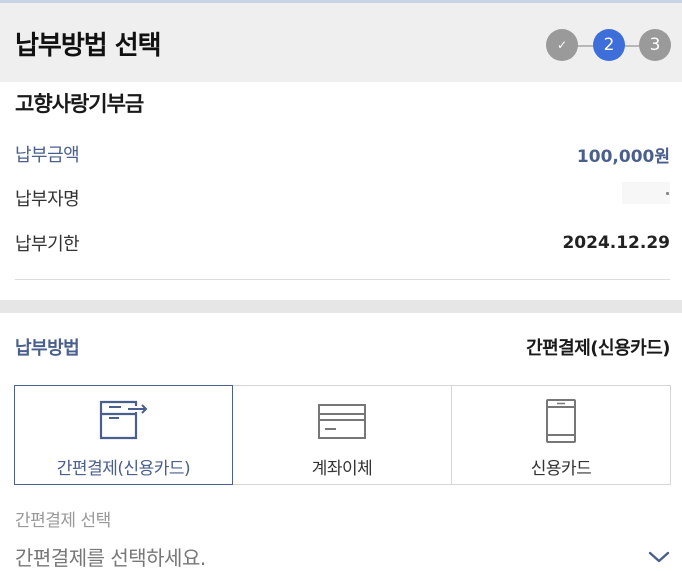 The width and height of the screenshot is (682, 571). Describe the element at coordinates (88, 46) in the screenshot. I see `page-title: 납부방법 선택` at that location.